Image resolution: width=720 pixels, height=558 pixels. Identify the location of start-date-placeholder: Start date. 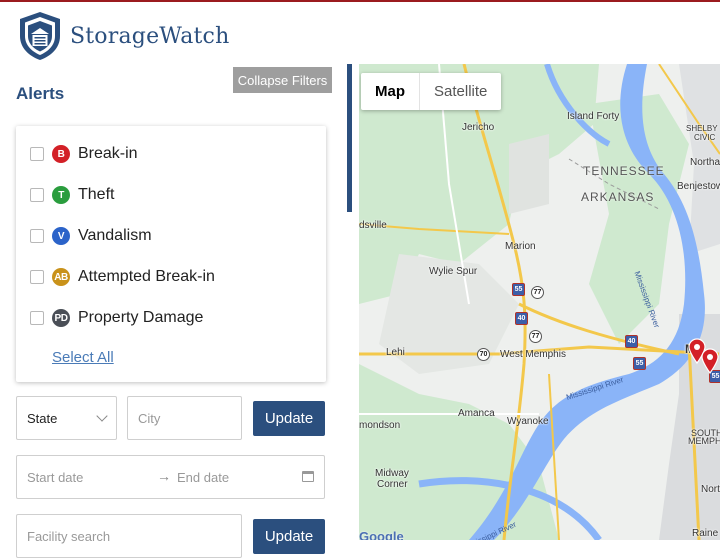
(55, 477).